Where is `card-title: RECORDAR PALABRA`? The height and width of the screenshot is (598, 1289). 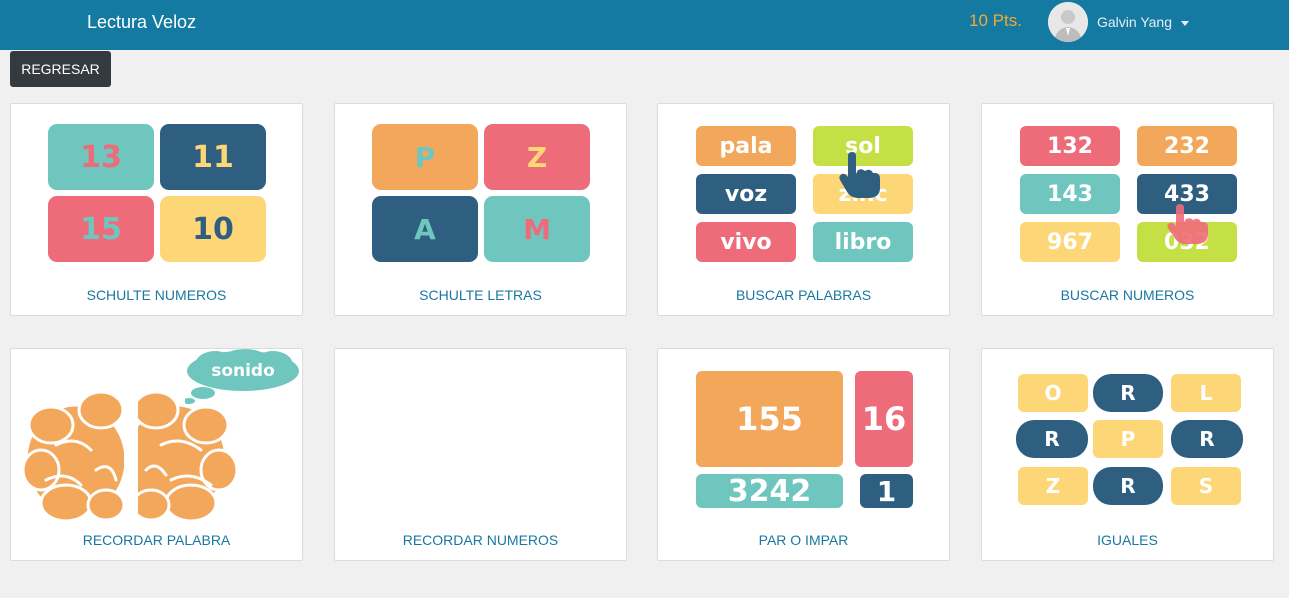 card-title: RECORDAR PALABRA is located at coordinates (156, 540).